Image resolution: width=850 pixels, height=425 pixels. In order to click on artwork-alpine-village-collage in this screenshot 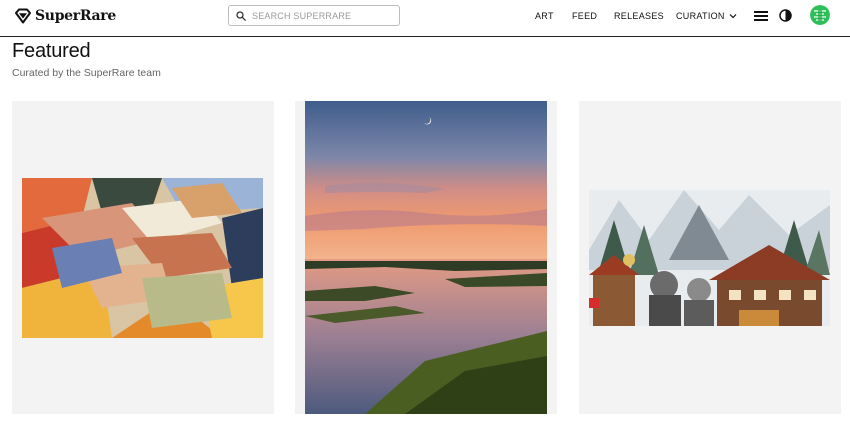, I will do `click(709, 258)`.